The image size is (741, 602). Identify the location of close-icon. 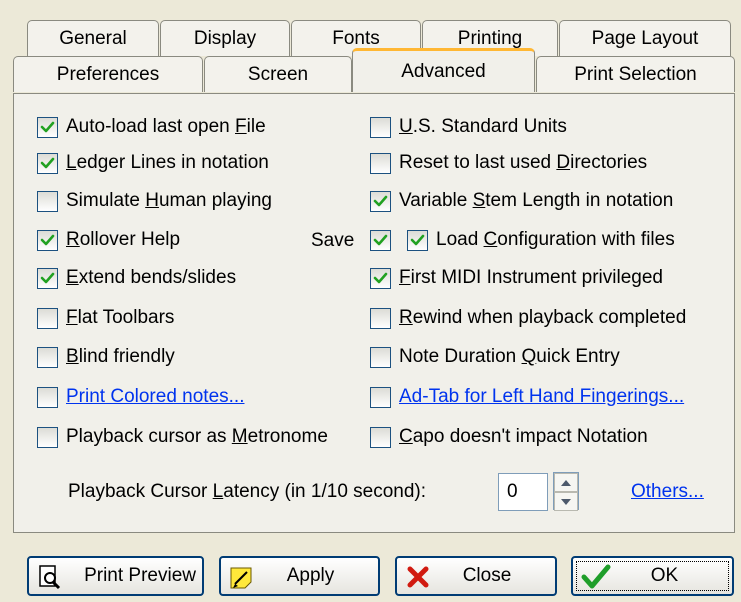
(417, 576).